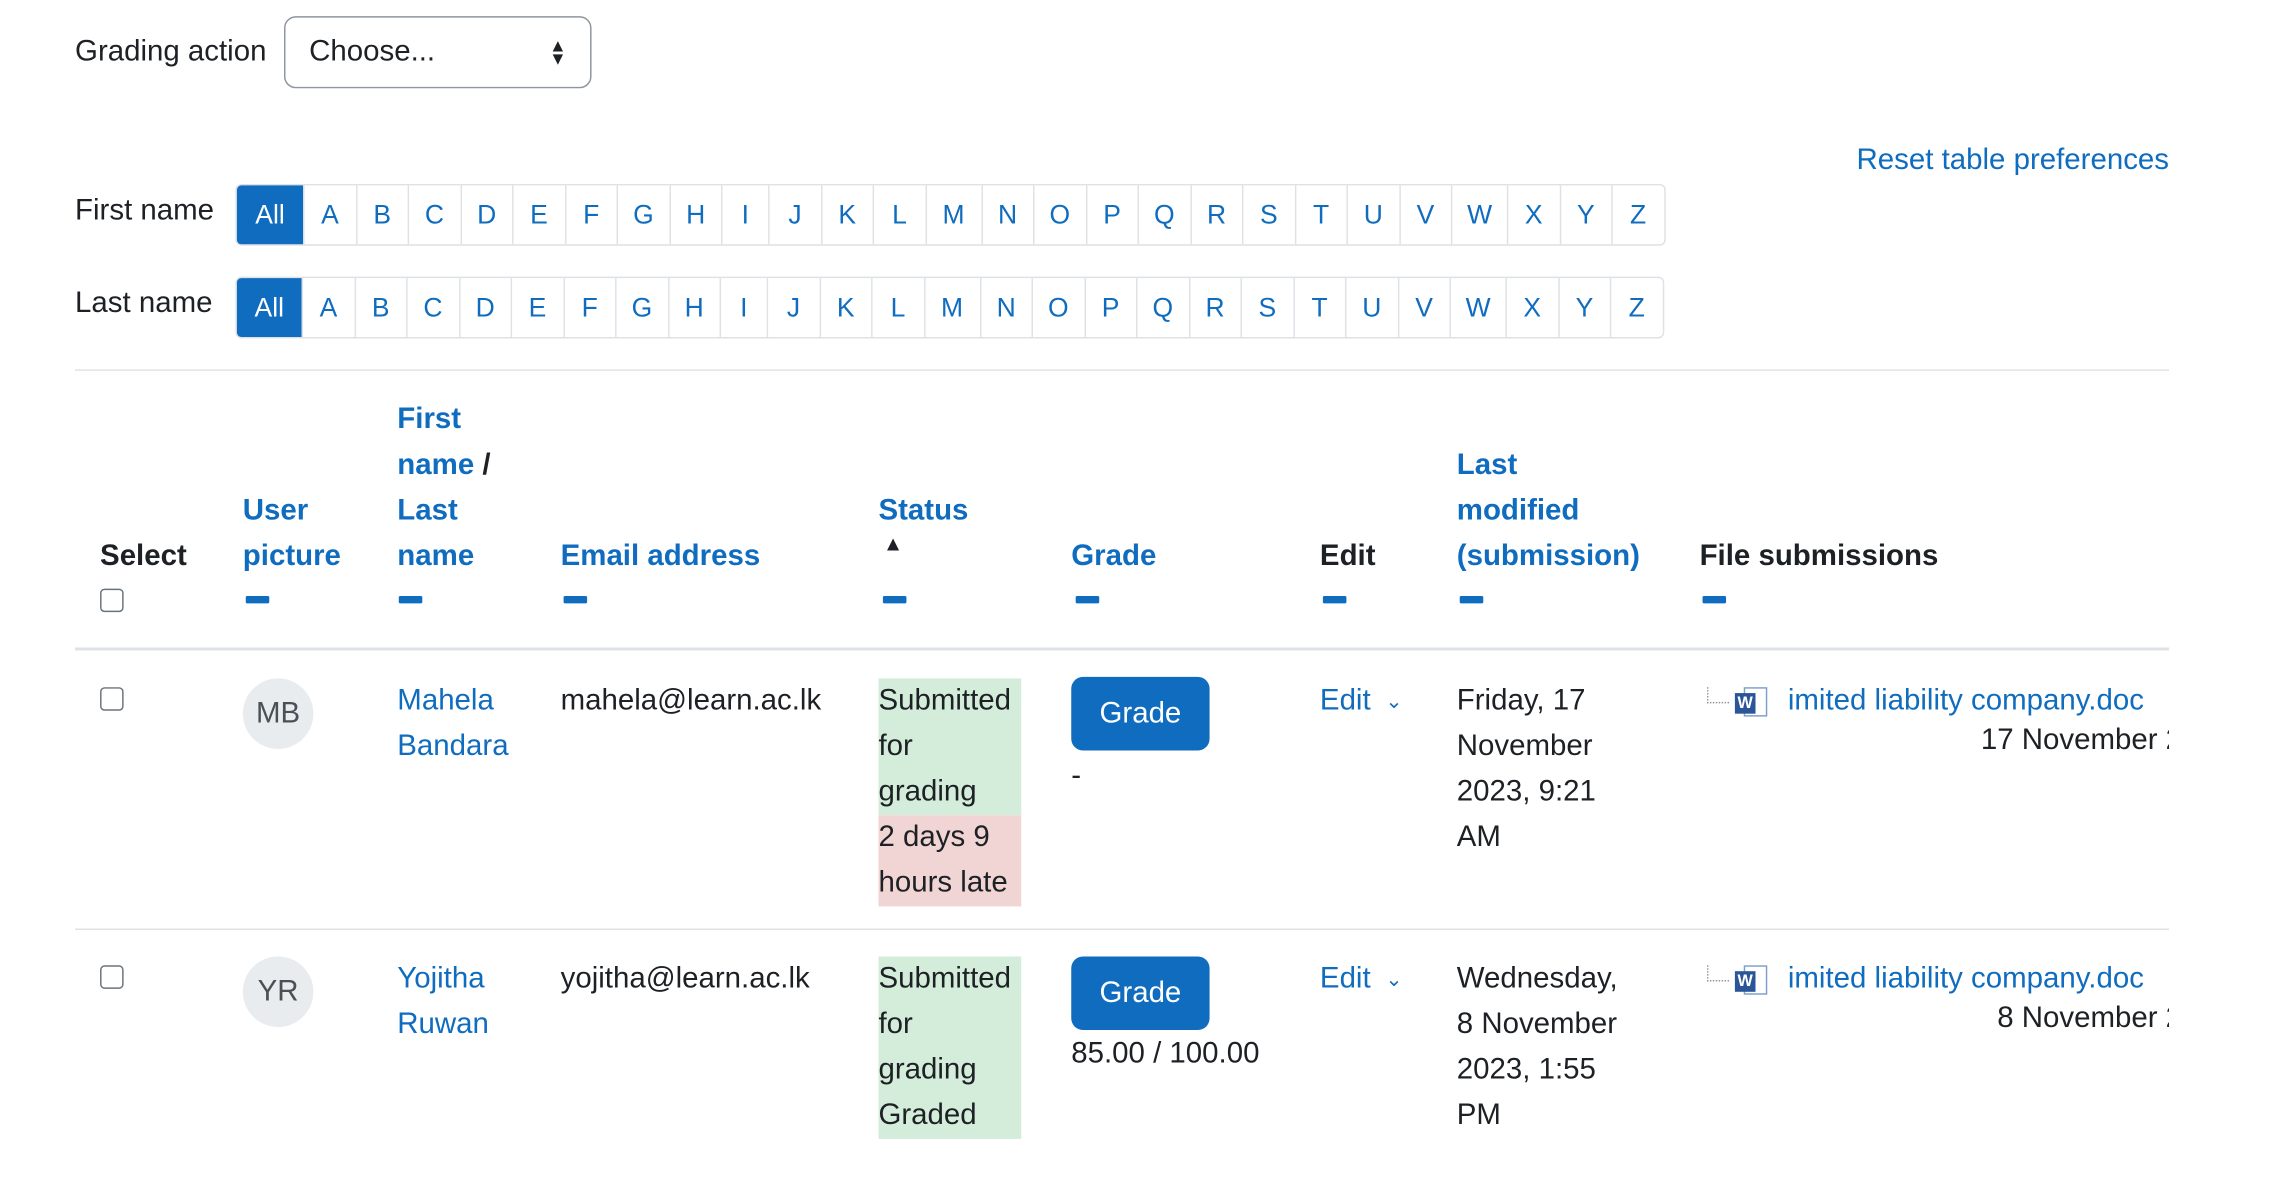 This screenshot has height=1186, width=2276. What do you see at coordinates (1215, 215) in the screenshot?
I see `first-name-initial-r: R` at bounding box center [1215, 215].